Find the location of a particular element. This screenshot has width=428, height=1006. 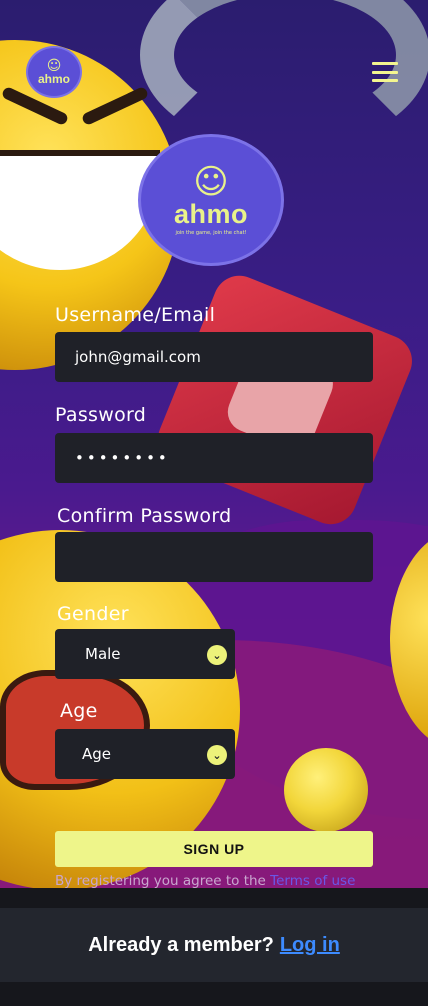

login-footer: Already a member? Log in is located at coordinates (214, 945).